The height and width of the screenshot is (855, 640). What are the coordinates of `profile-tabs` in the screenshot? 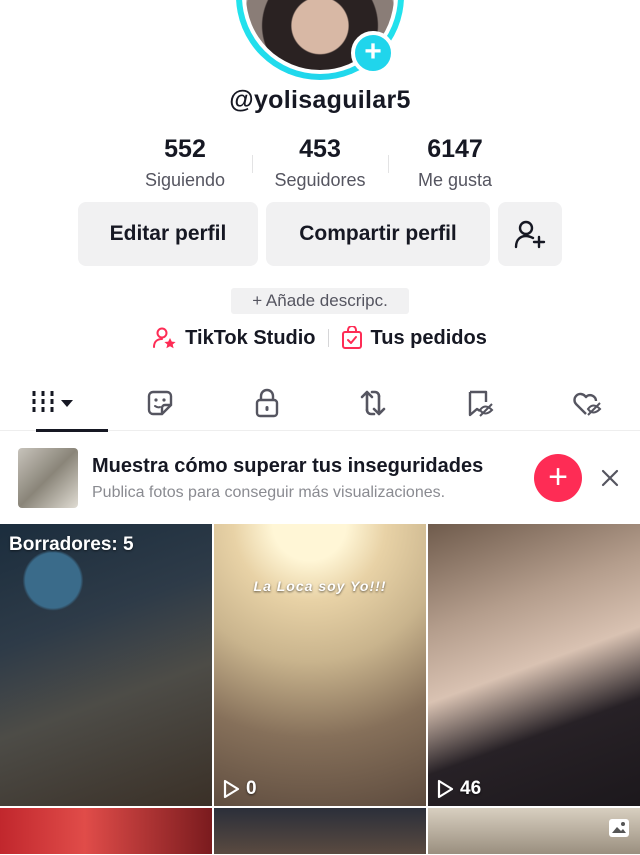 It's located at (320, 403).